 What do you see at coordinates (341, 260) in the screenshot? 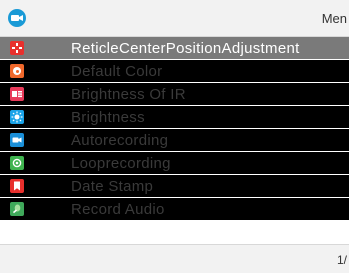
I see `page-indicator: 1/` at bounding box center [341, 260].